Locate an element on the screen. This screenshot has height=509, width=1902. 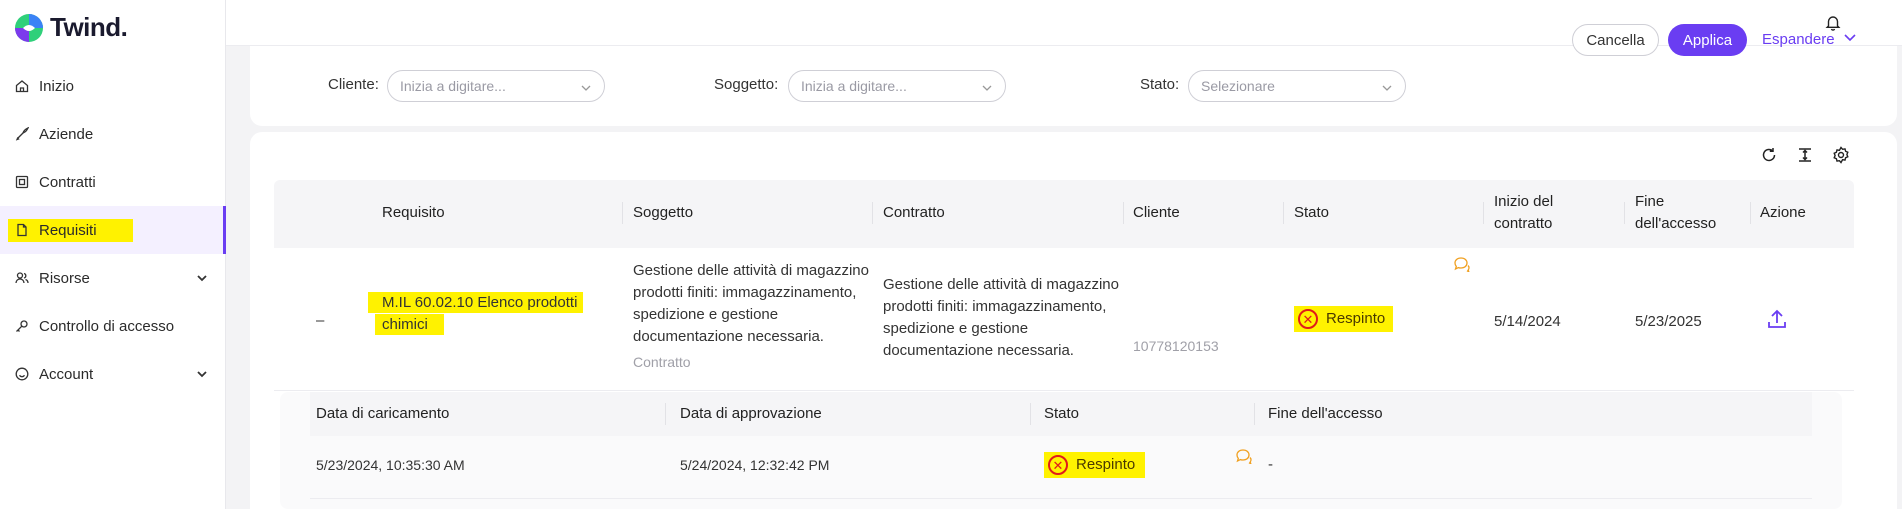
expand-filters-button: Espandere is located at coordinates (1809, 39).